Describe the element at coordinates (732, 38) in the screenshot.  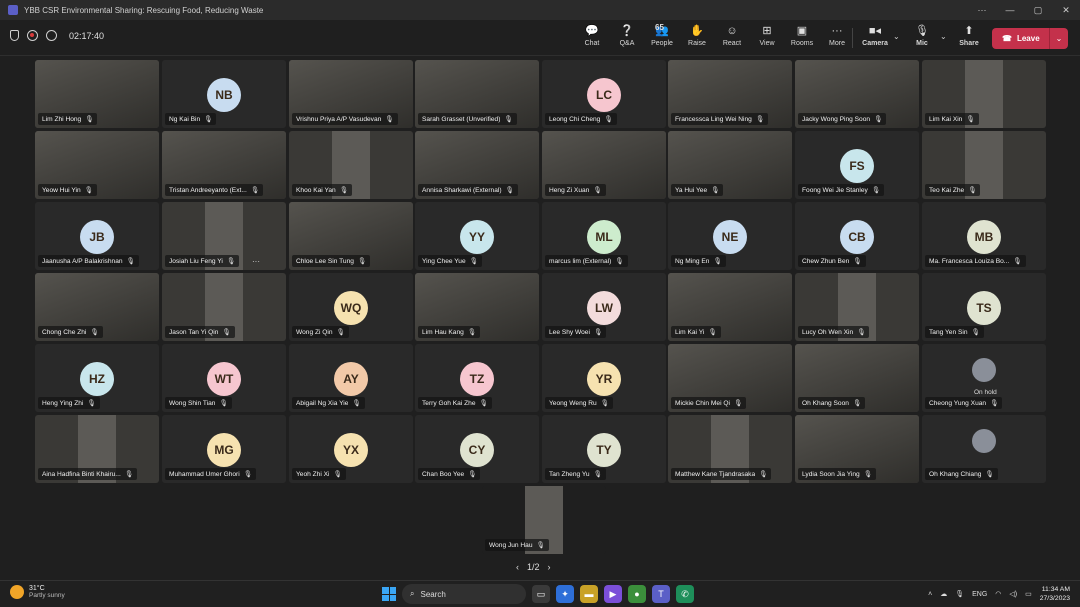
I see `react-button: ☺ React` at that location.